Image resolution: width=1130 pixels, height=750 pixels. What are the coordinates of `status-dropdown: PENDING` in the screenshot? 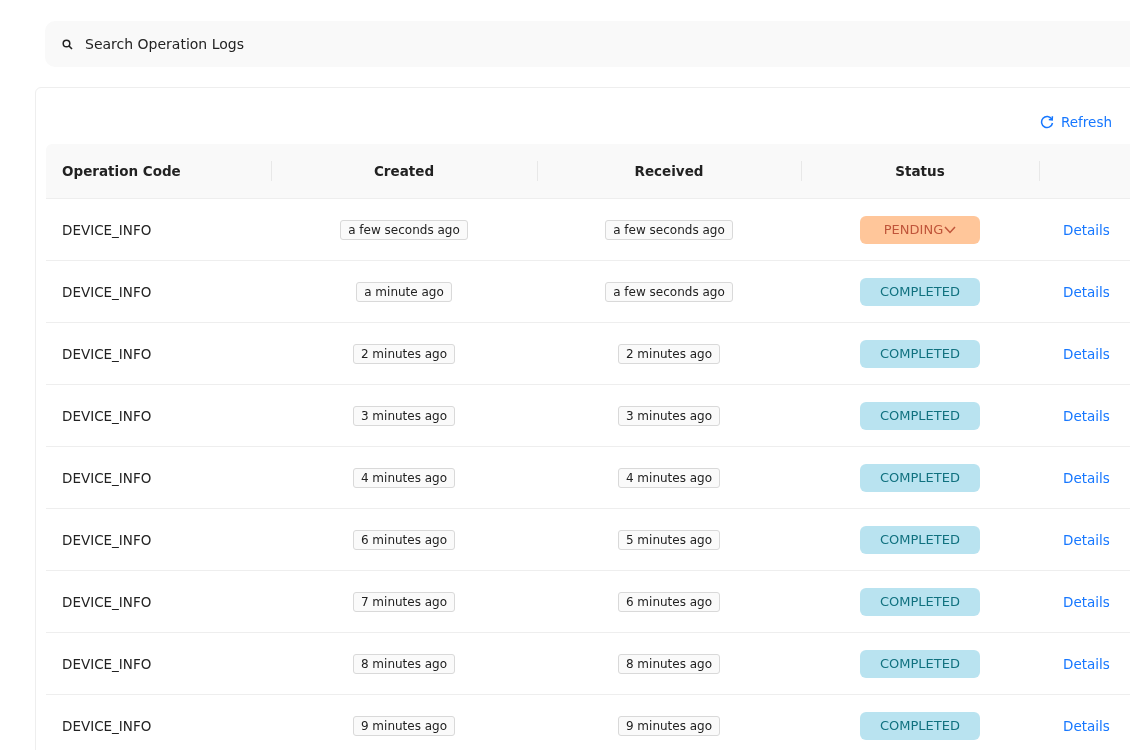 It's located at (920, 229).